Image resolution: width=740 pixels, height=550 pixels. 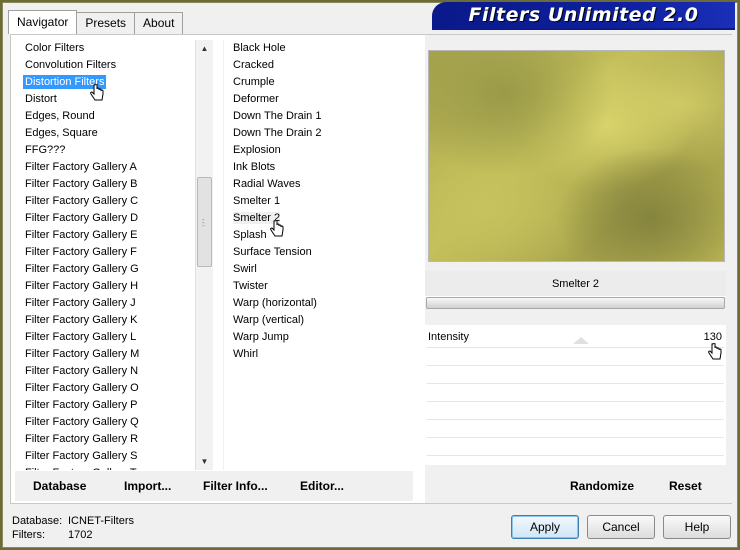 What do you see at coordinates (82, 371) in the screenshot?
I see `category-label: Filter Factory Gallery N` at bounding box center [82, 371].